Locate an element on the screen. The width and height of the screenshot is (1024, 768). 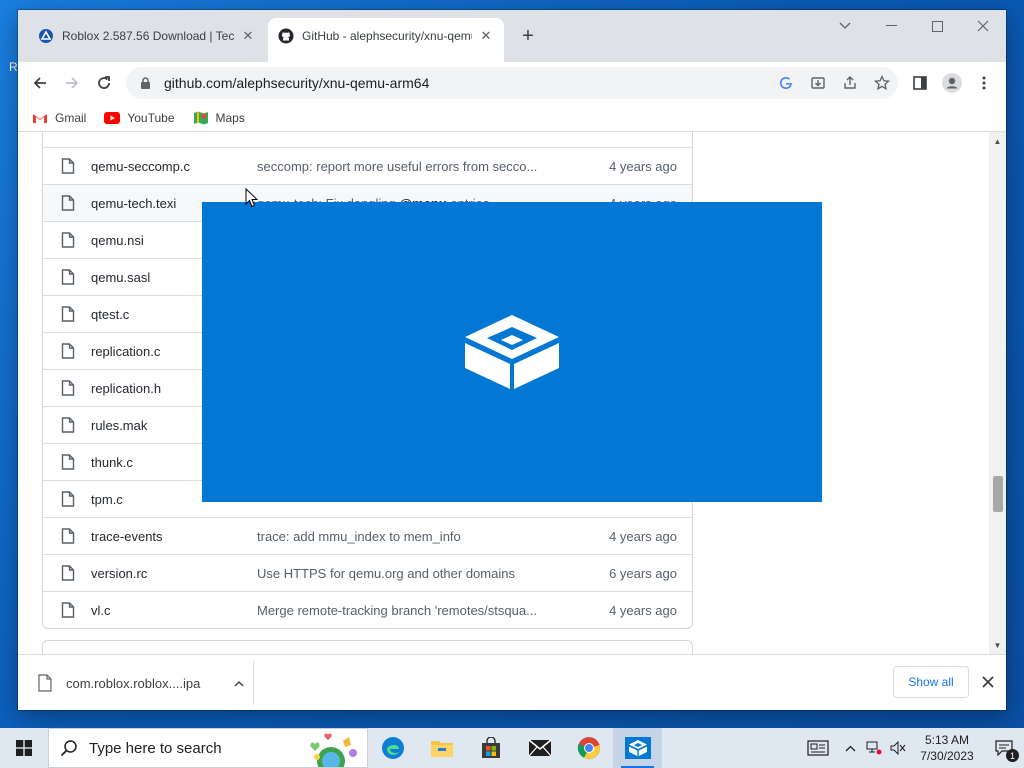
news-widget-icon is located at coordinates (818, 748).